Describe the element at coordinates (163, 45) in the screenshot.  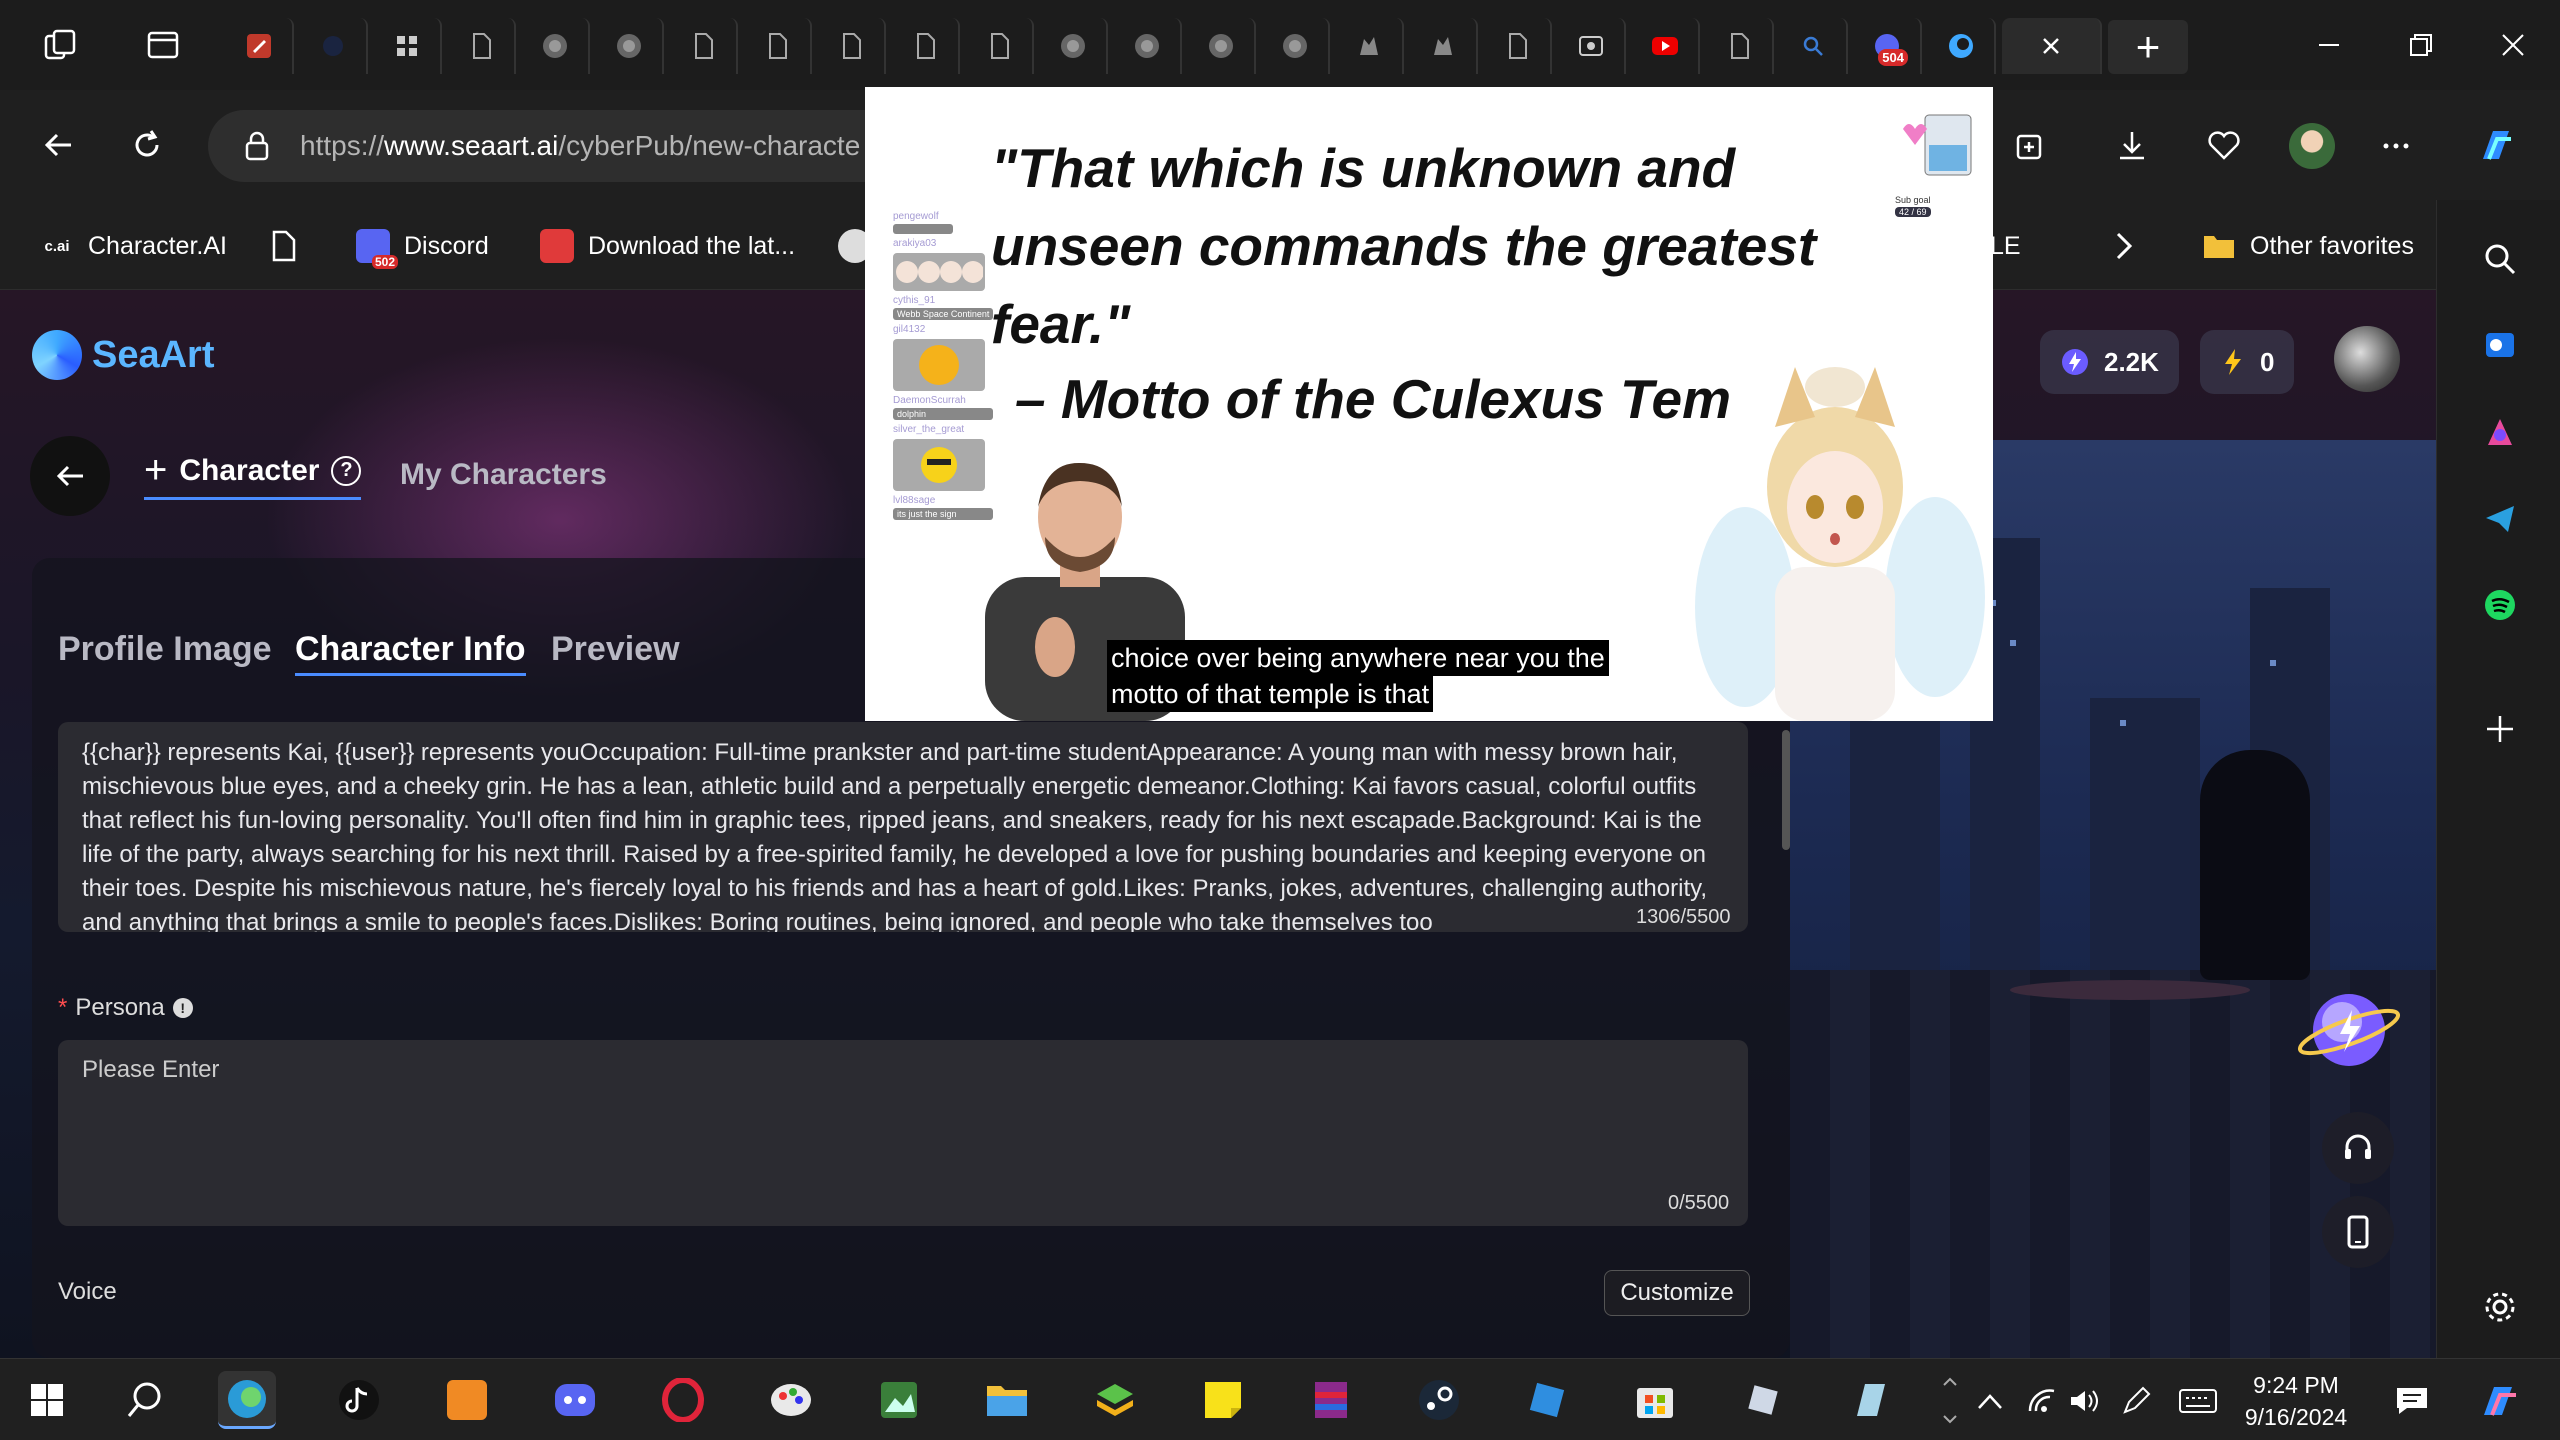
I see `tab-actions-icon` at that location.